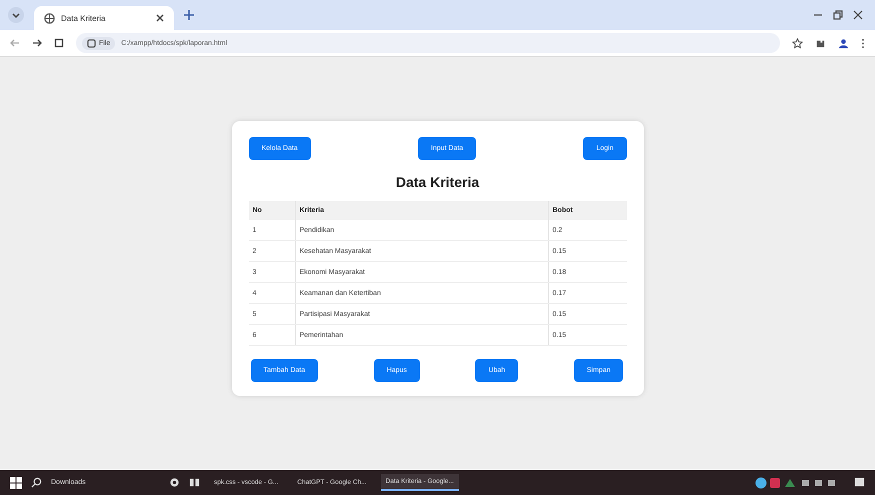 The width and height of the screenshot is (875, 495). What do you see at coordinates (859, 482) in the screenshot?
I see `notification-icon` at bounding box center [859, 482].